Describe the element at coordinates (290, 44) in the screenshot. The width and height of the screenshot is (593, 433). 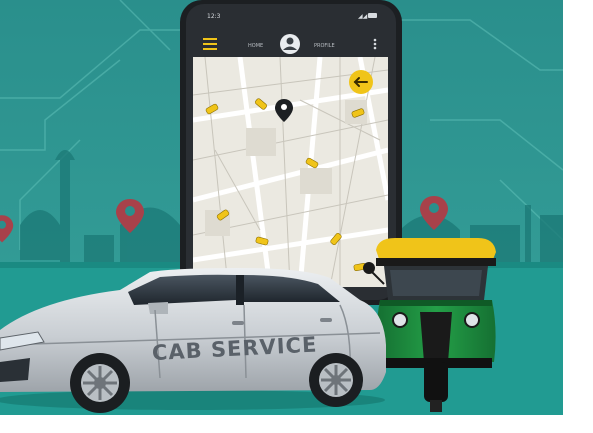
I see `user-avatar-icon` at that location.